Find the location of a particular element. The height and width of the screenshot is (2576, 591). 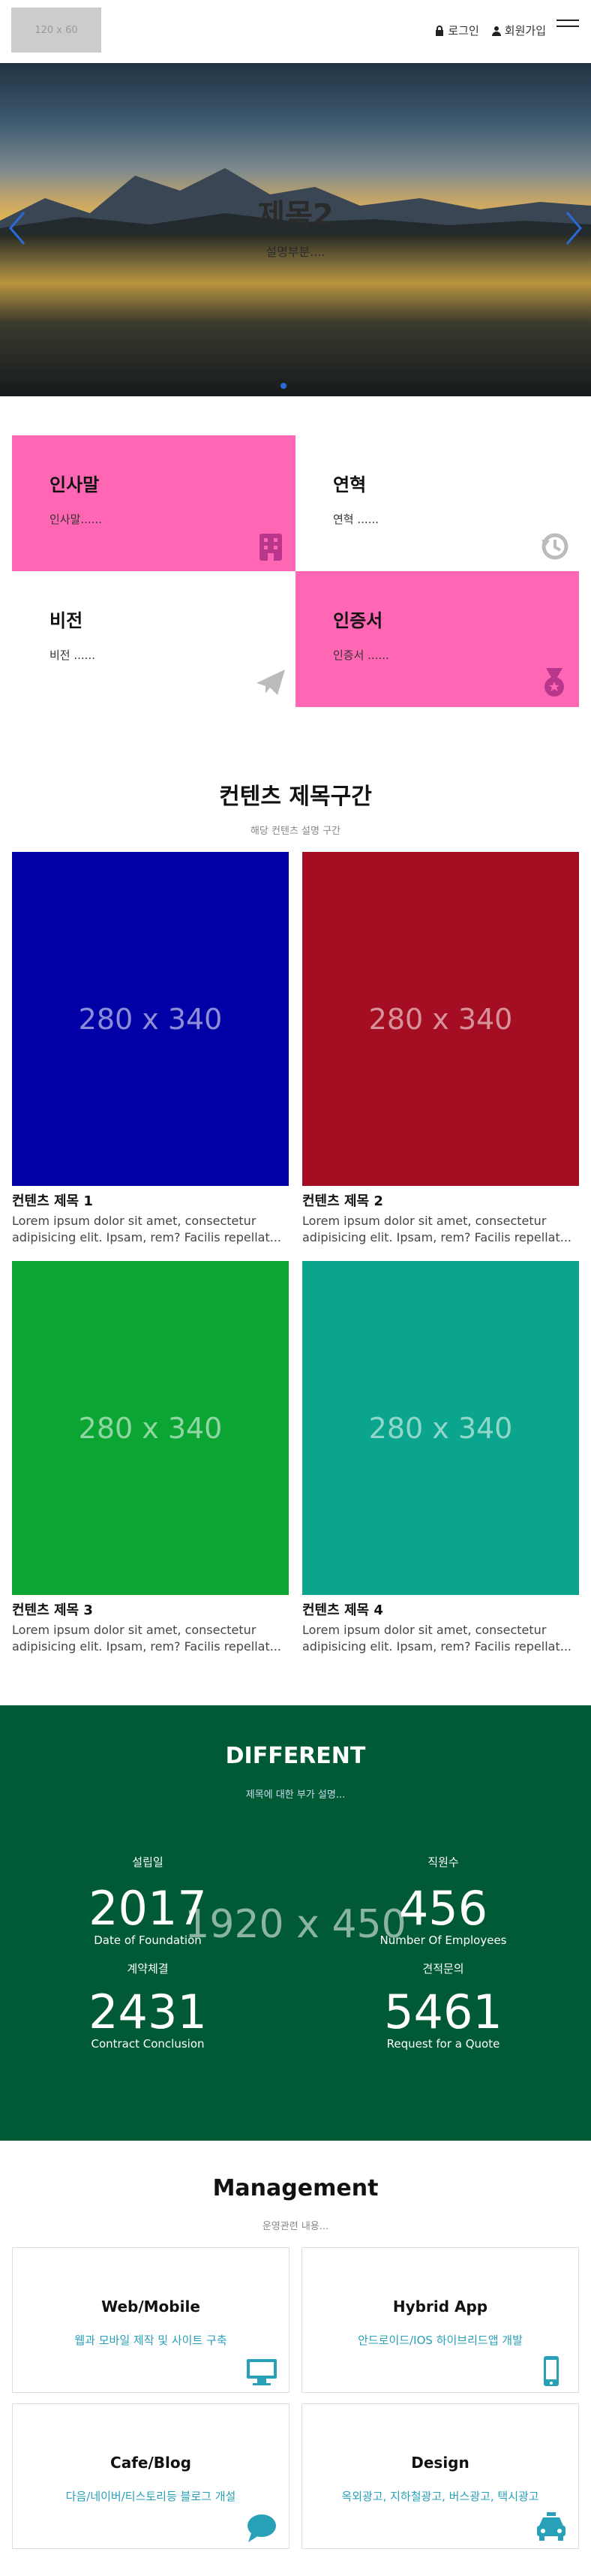

service-design: Design 옥외광고, 지하철광고, 버스광고, 택시광고 is located at coordinates (440, 2476).